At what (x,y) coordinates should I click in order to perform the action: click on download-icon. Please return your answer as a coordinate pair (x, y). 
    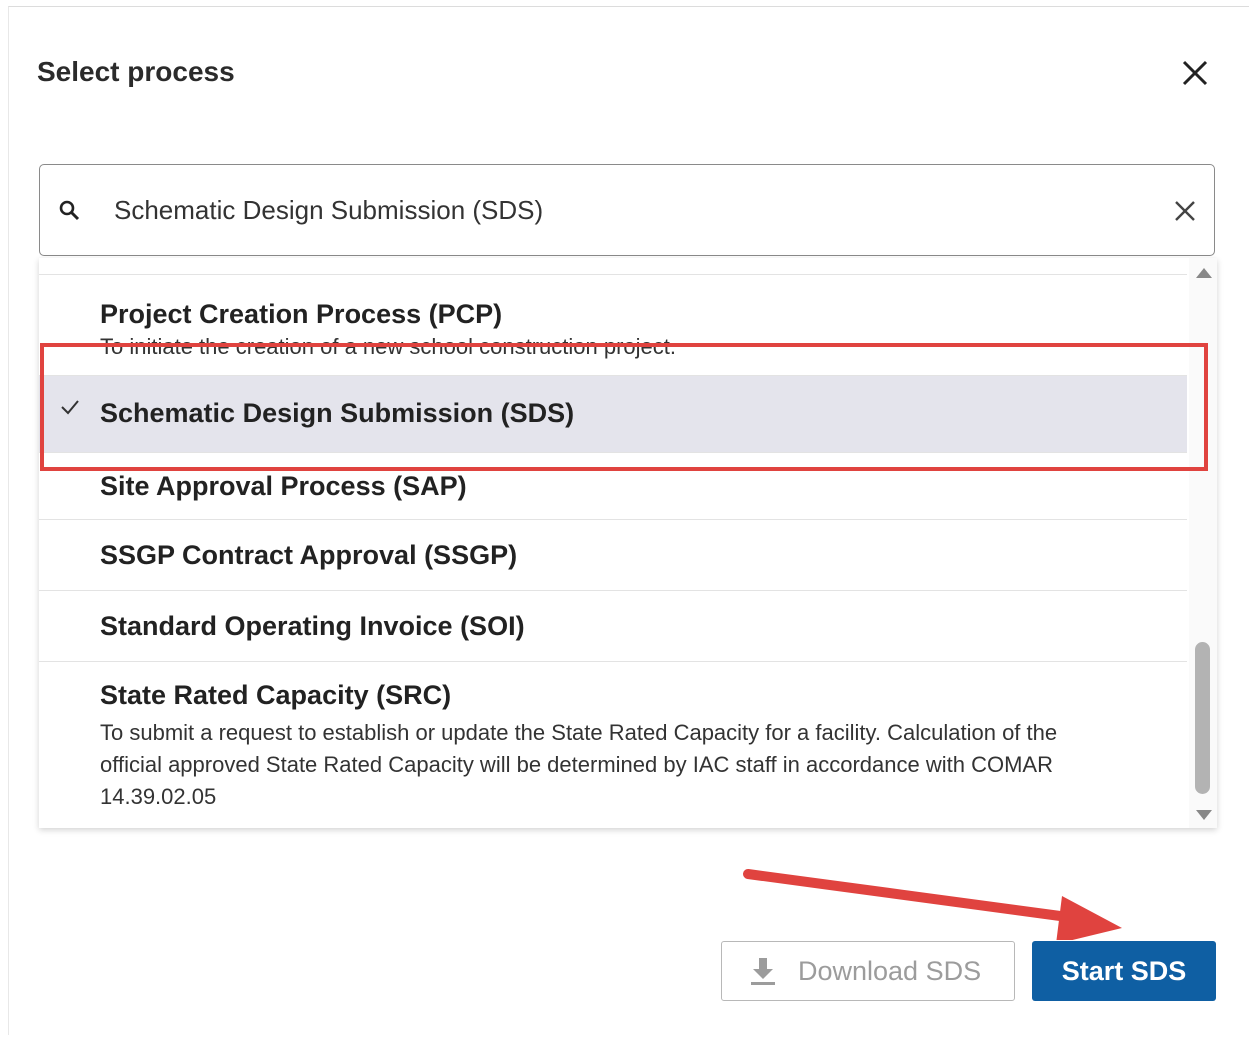
    Looking at the image, I should click on (763, 971).